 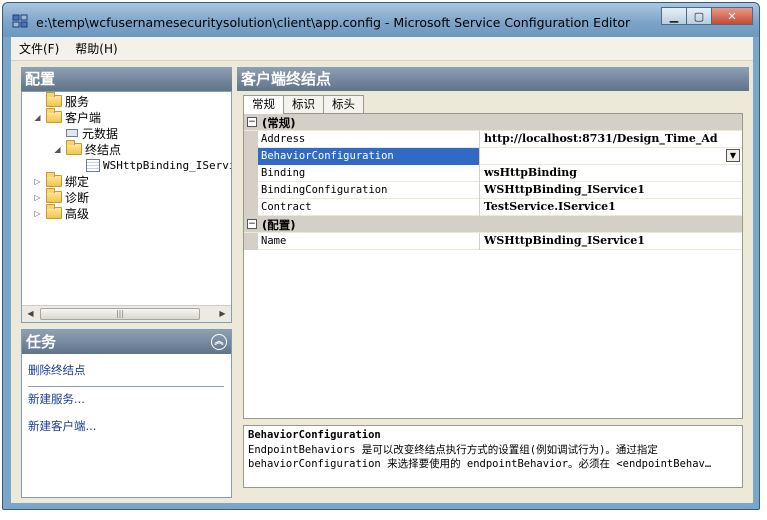 I want to click on menu-file: 文件(F), so click(x=39, y=48).